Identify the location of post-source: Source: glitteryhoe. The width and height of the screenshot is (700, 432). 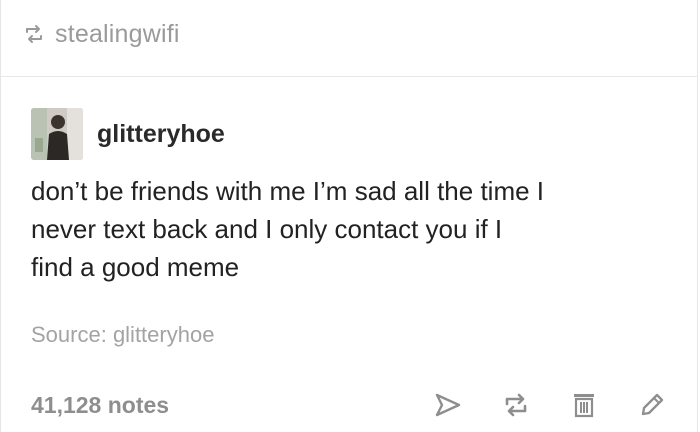
(122, 335).